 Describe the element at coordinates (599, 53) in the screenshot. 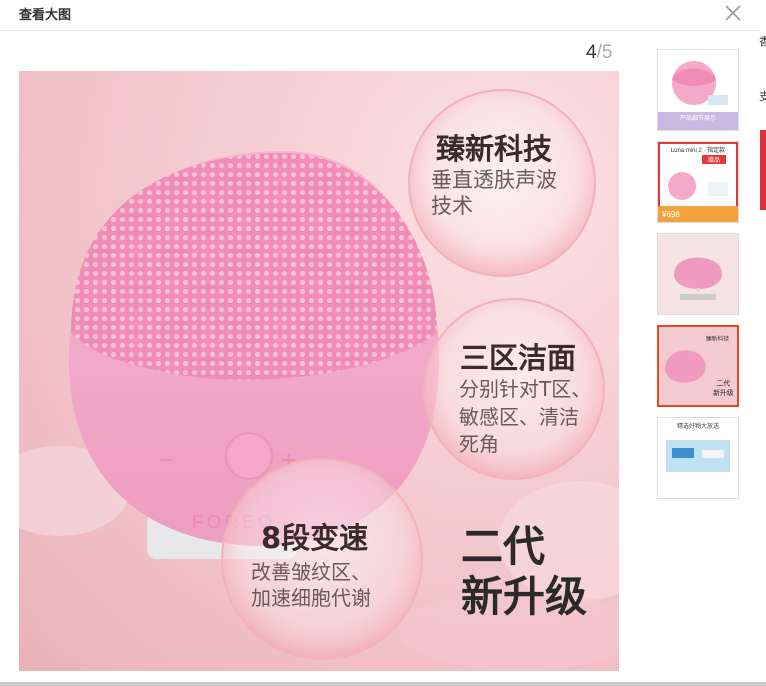

I see `image-counter: 4/5` at that location.